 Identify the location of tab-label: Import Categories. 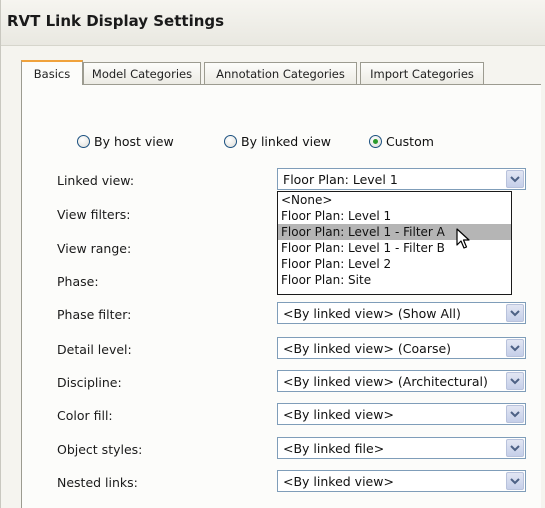
(422, 73).